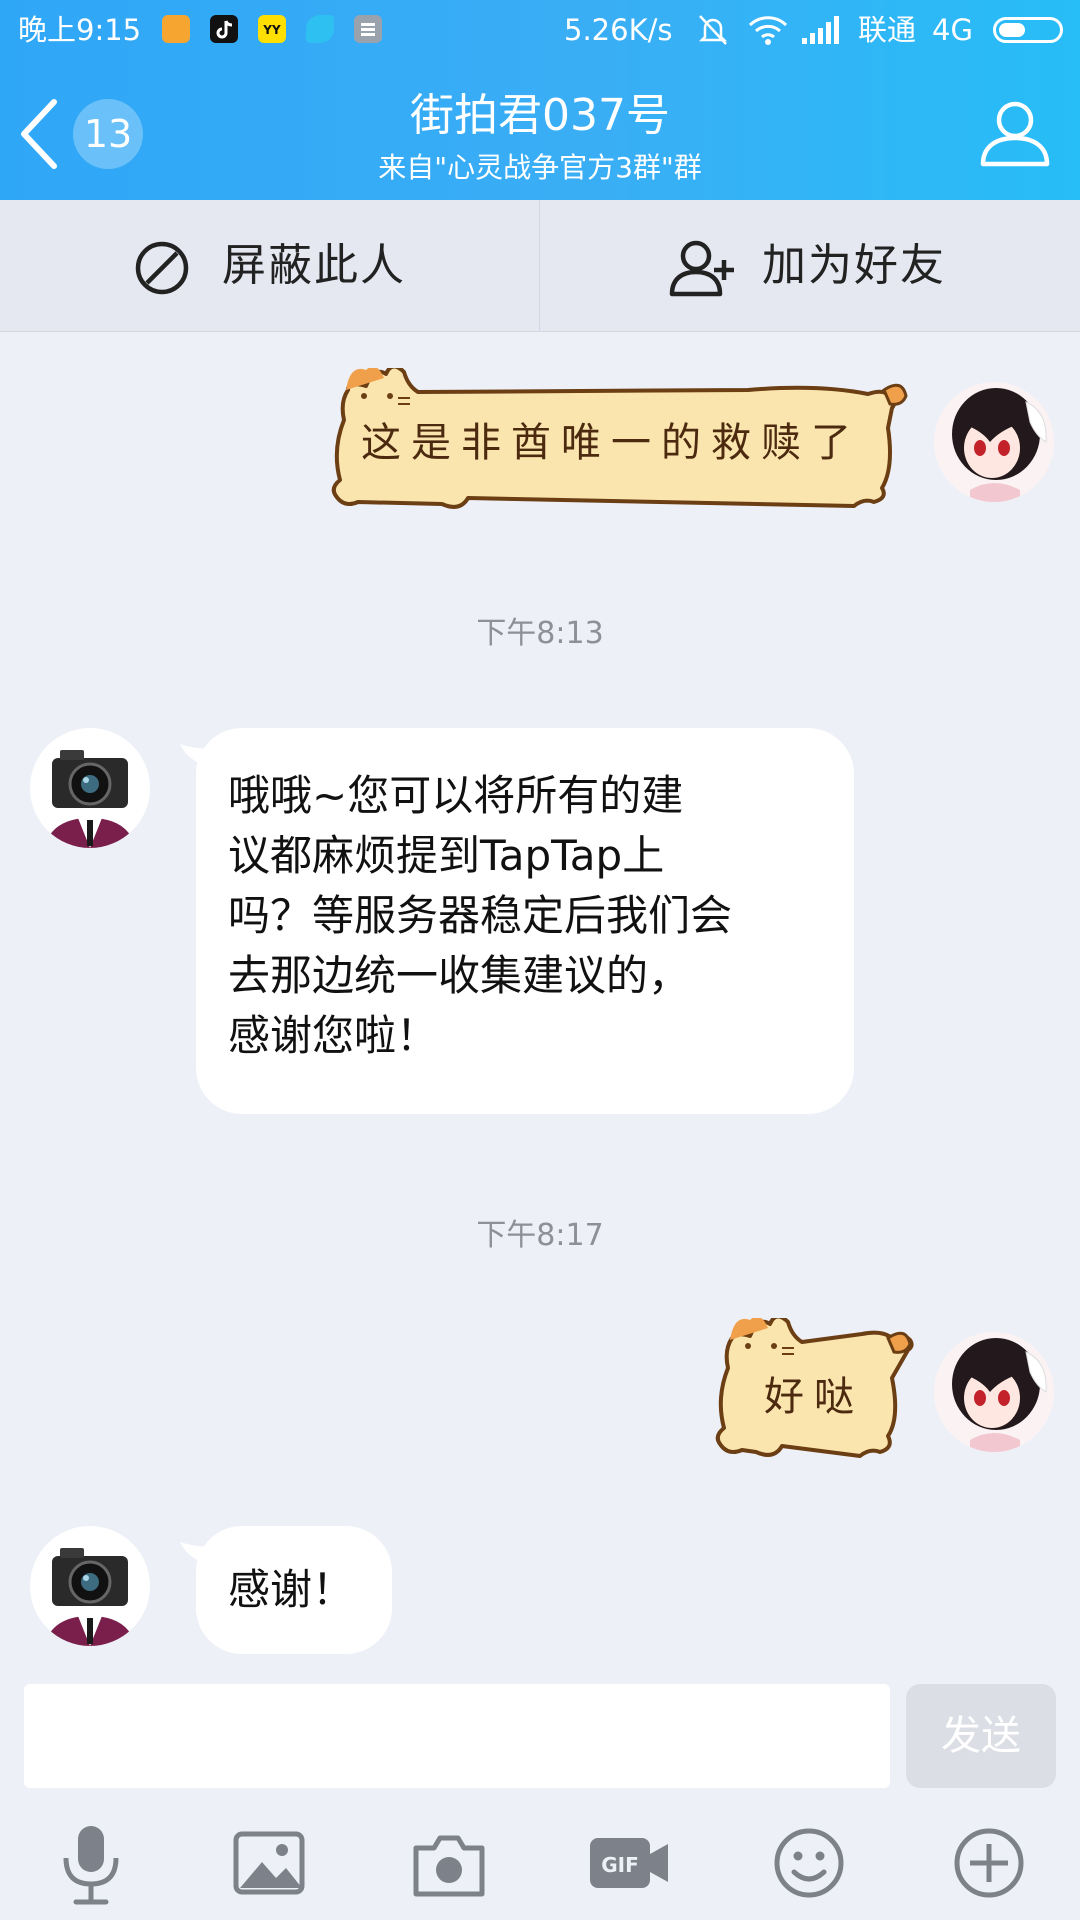 The image size is (1080, 1920). I want to click on status-net-speed: 5.26K/s, so click(618, 30).